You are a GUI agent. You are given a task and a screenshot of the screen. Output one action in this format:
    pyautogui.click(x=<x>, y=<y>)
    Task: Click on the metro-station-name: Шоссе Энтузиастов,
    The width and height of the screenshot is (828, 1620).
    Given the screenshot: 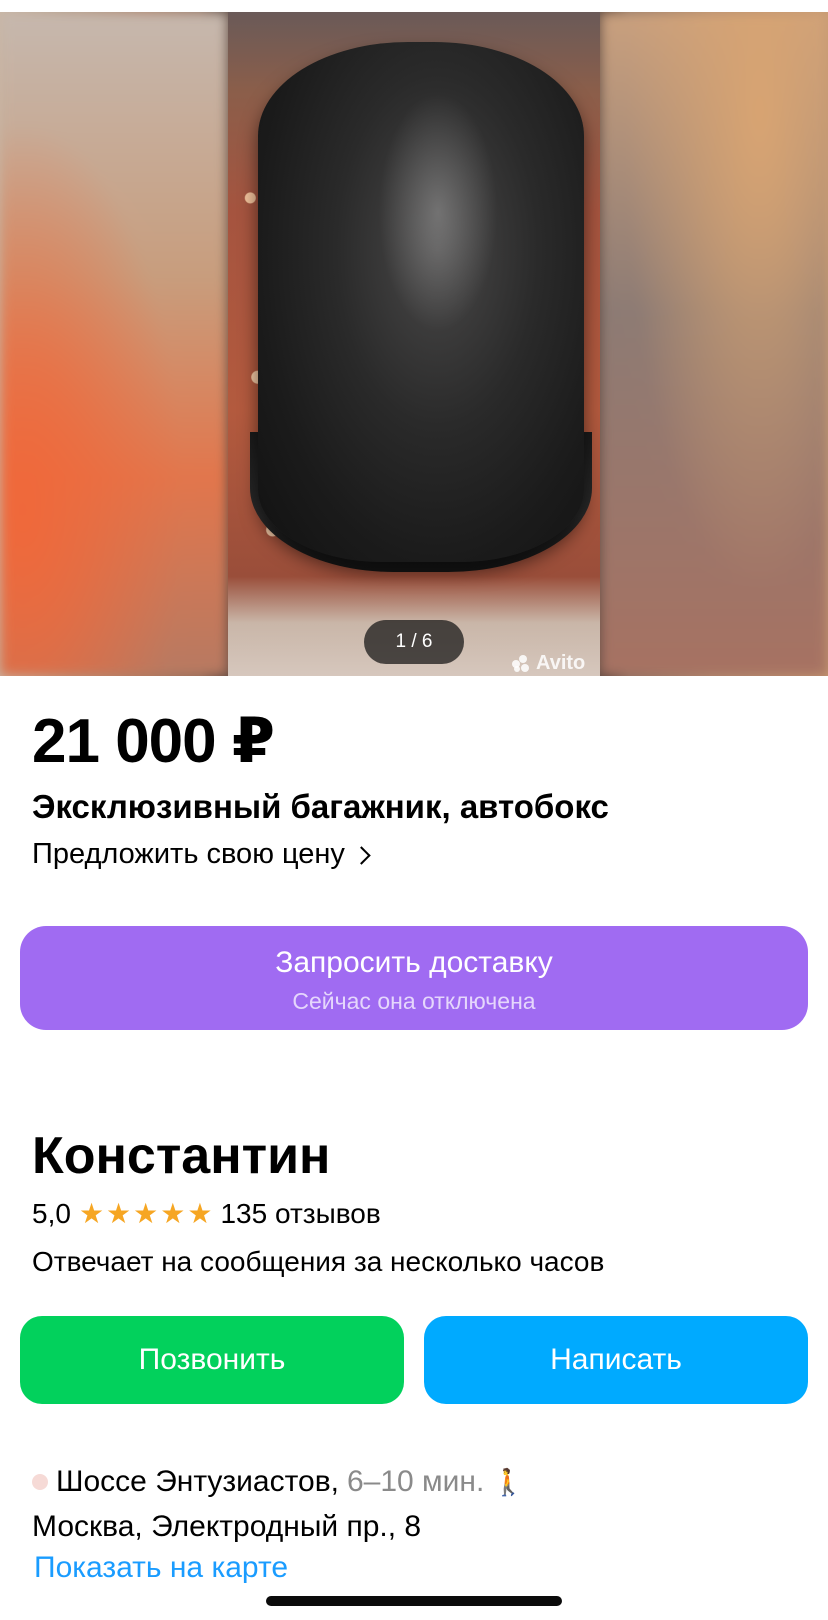 What is the action you would take?
    pyautogui.click(x=197, y=1481)
    